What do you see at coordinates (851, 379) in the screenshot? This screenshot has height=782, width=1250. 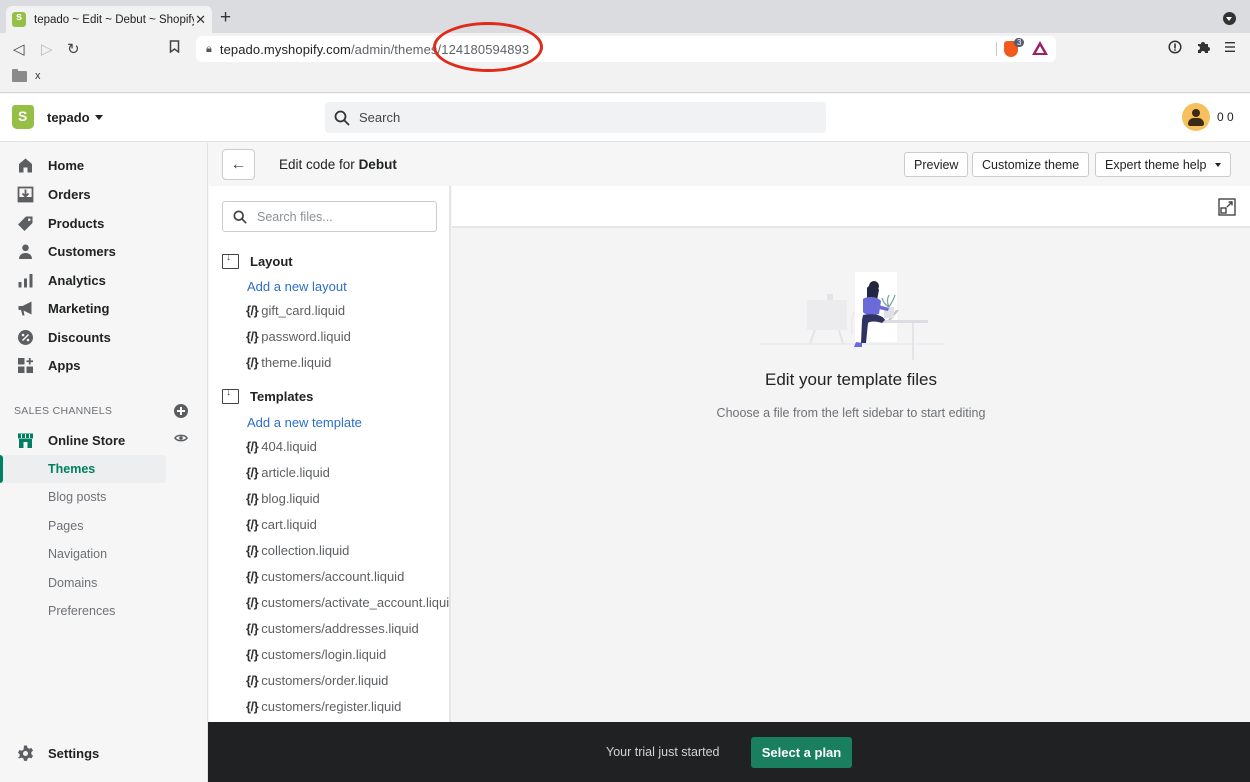 I see `empty-state-title: Edit your template files` at bounding box center [851, 379].